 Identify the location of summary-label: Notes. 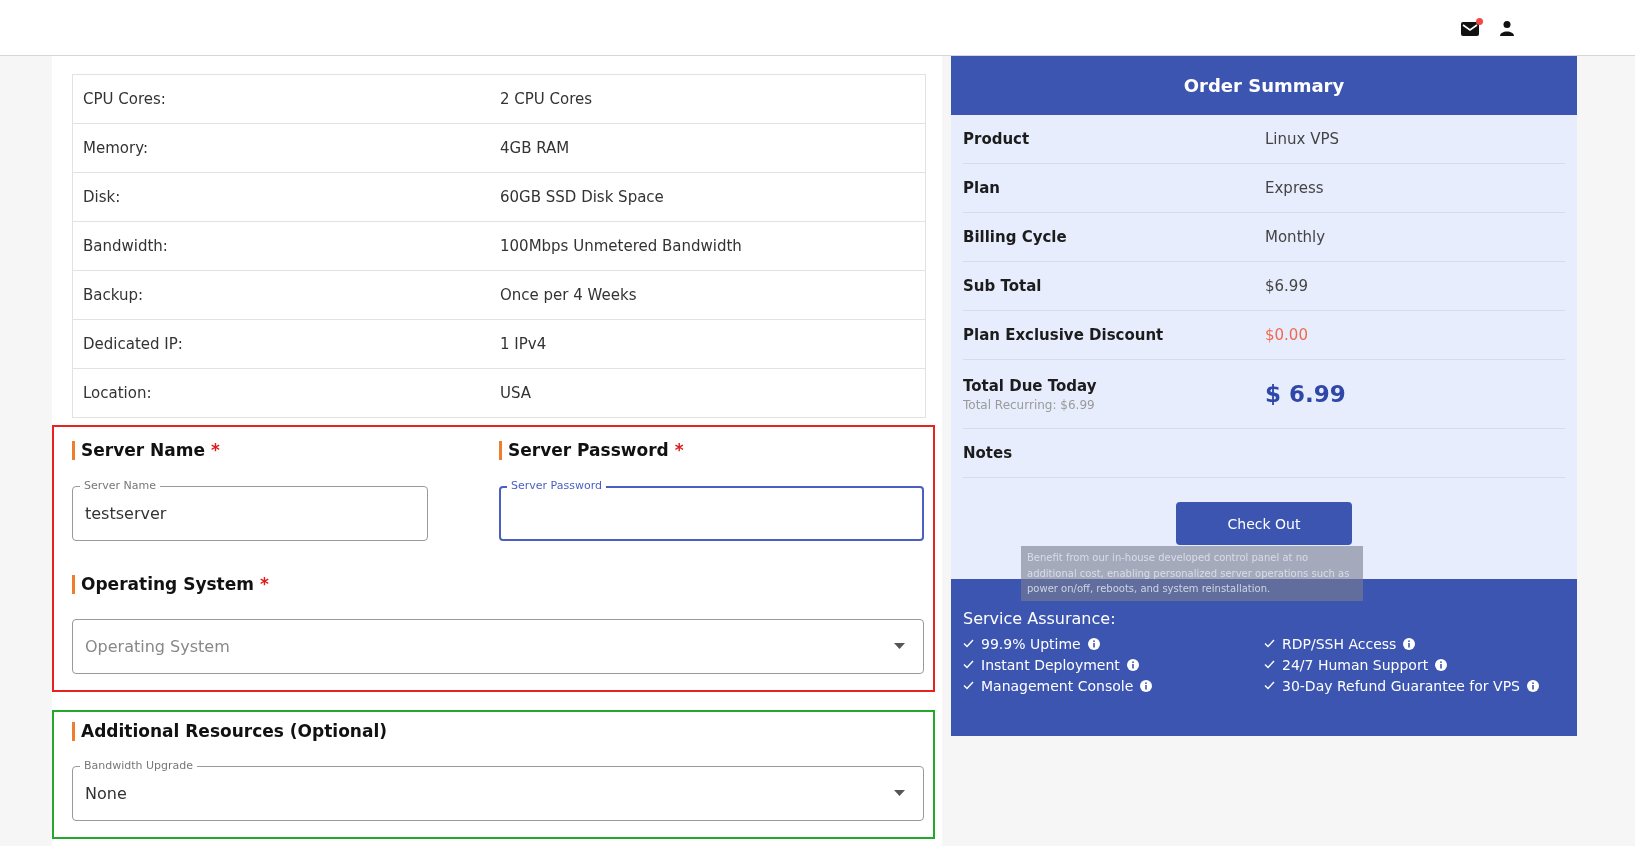
(988, 453).